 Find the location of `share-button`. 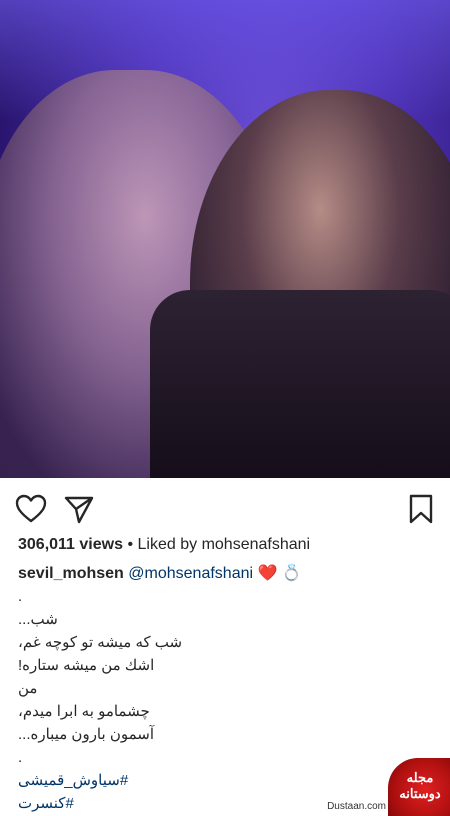

share-button is located at coordinates (79, 509).